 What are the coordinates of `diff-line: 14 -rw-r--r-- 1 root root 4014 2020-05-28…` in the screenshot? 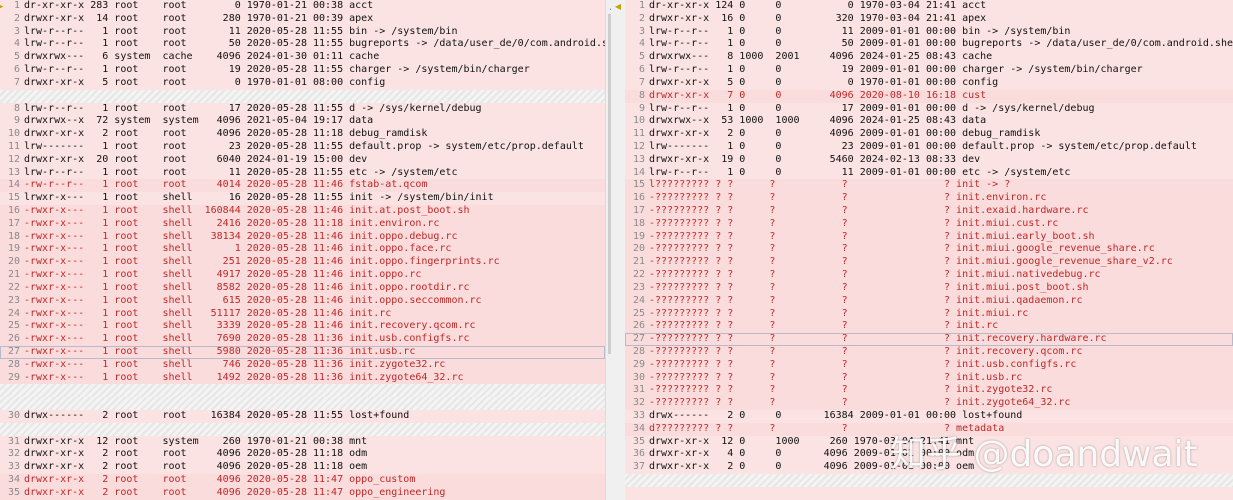 It's located at (302, 186).